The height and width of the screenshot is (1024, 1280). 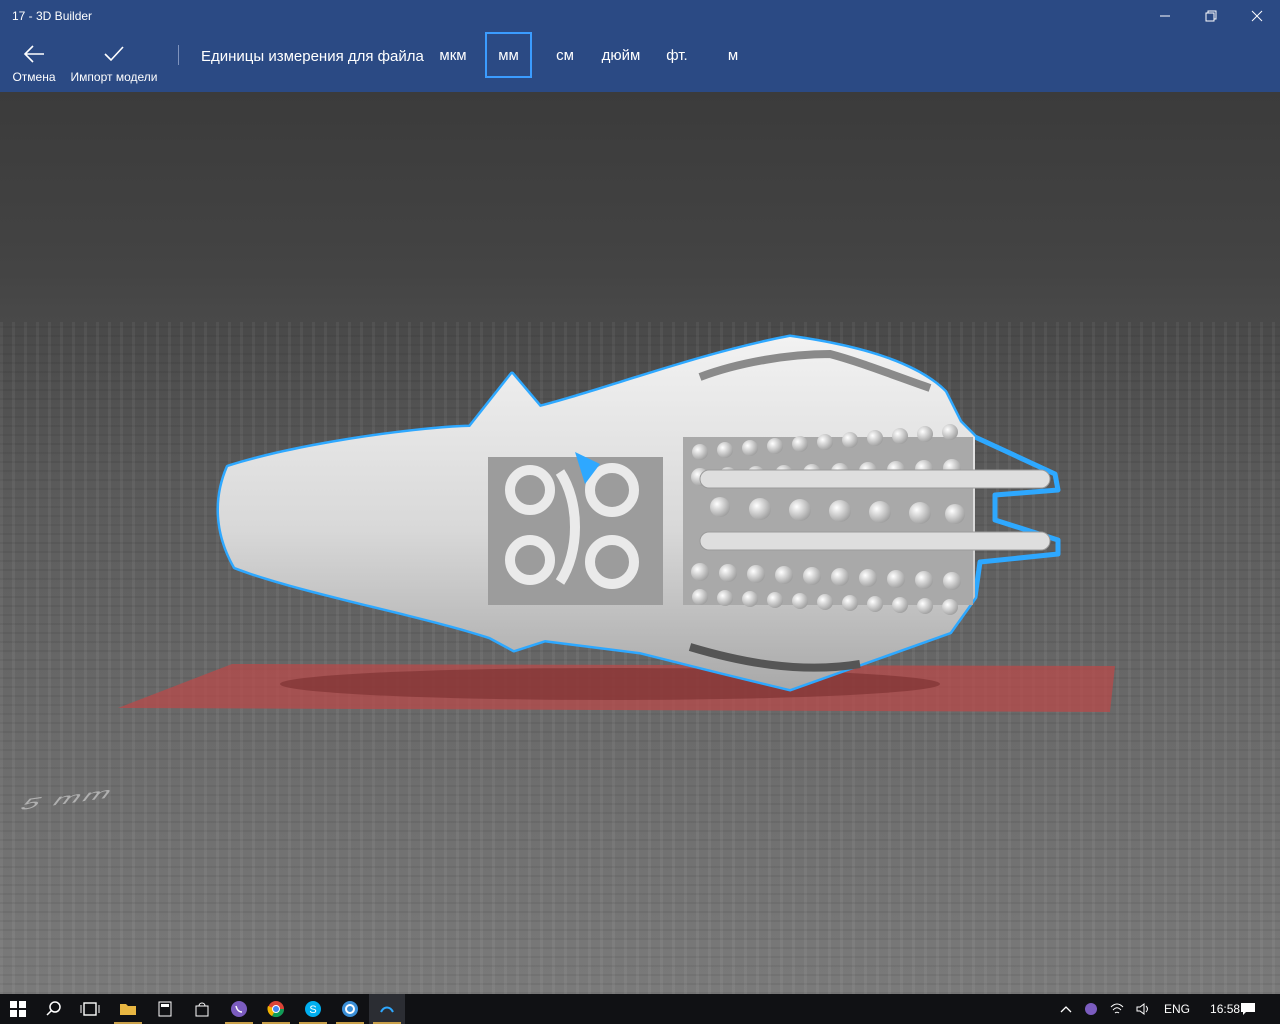 What do you see at coordinates (621, 55) in the screenshot?
I see `unit-inch: дюйм` at bounding box center [621, 55].